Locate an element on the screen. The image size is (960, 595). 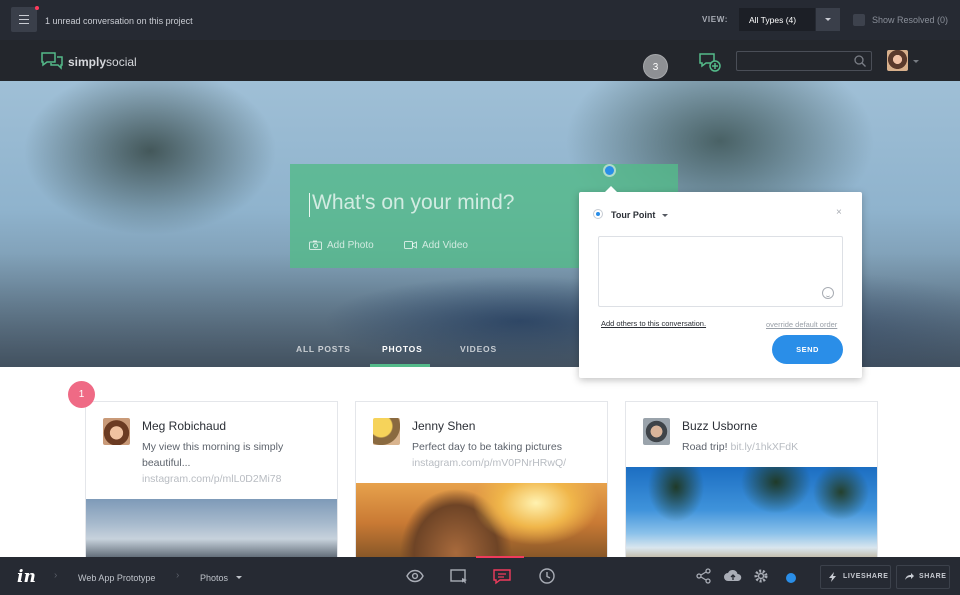
preview-eye-icon is located at coordinates (415, 576).